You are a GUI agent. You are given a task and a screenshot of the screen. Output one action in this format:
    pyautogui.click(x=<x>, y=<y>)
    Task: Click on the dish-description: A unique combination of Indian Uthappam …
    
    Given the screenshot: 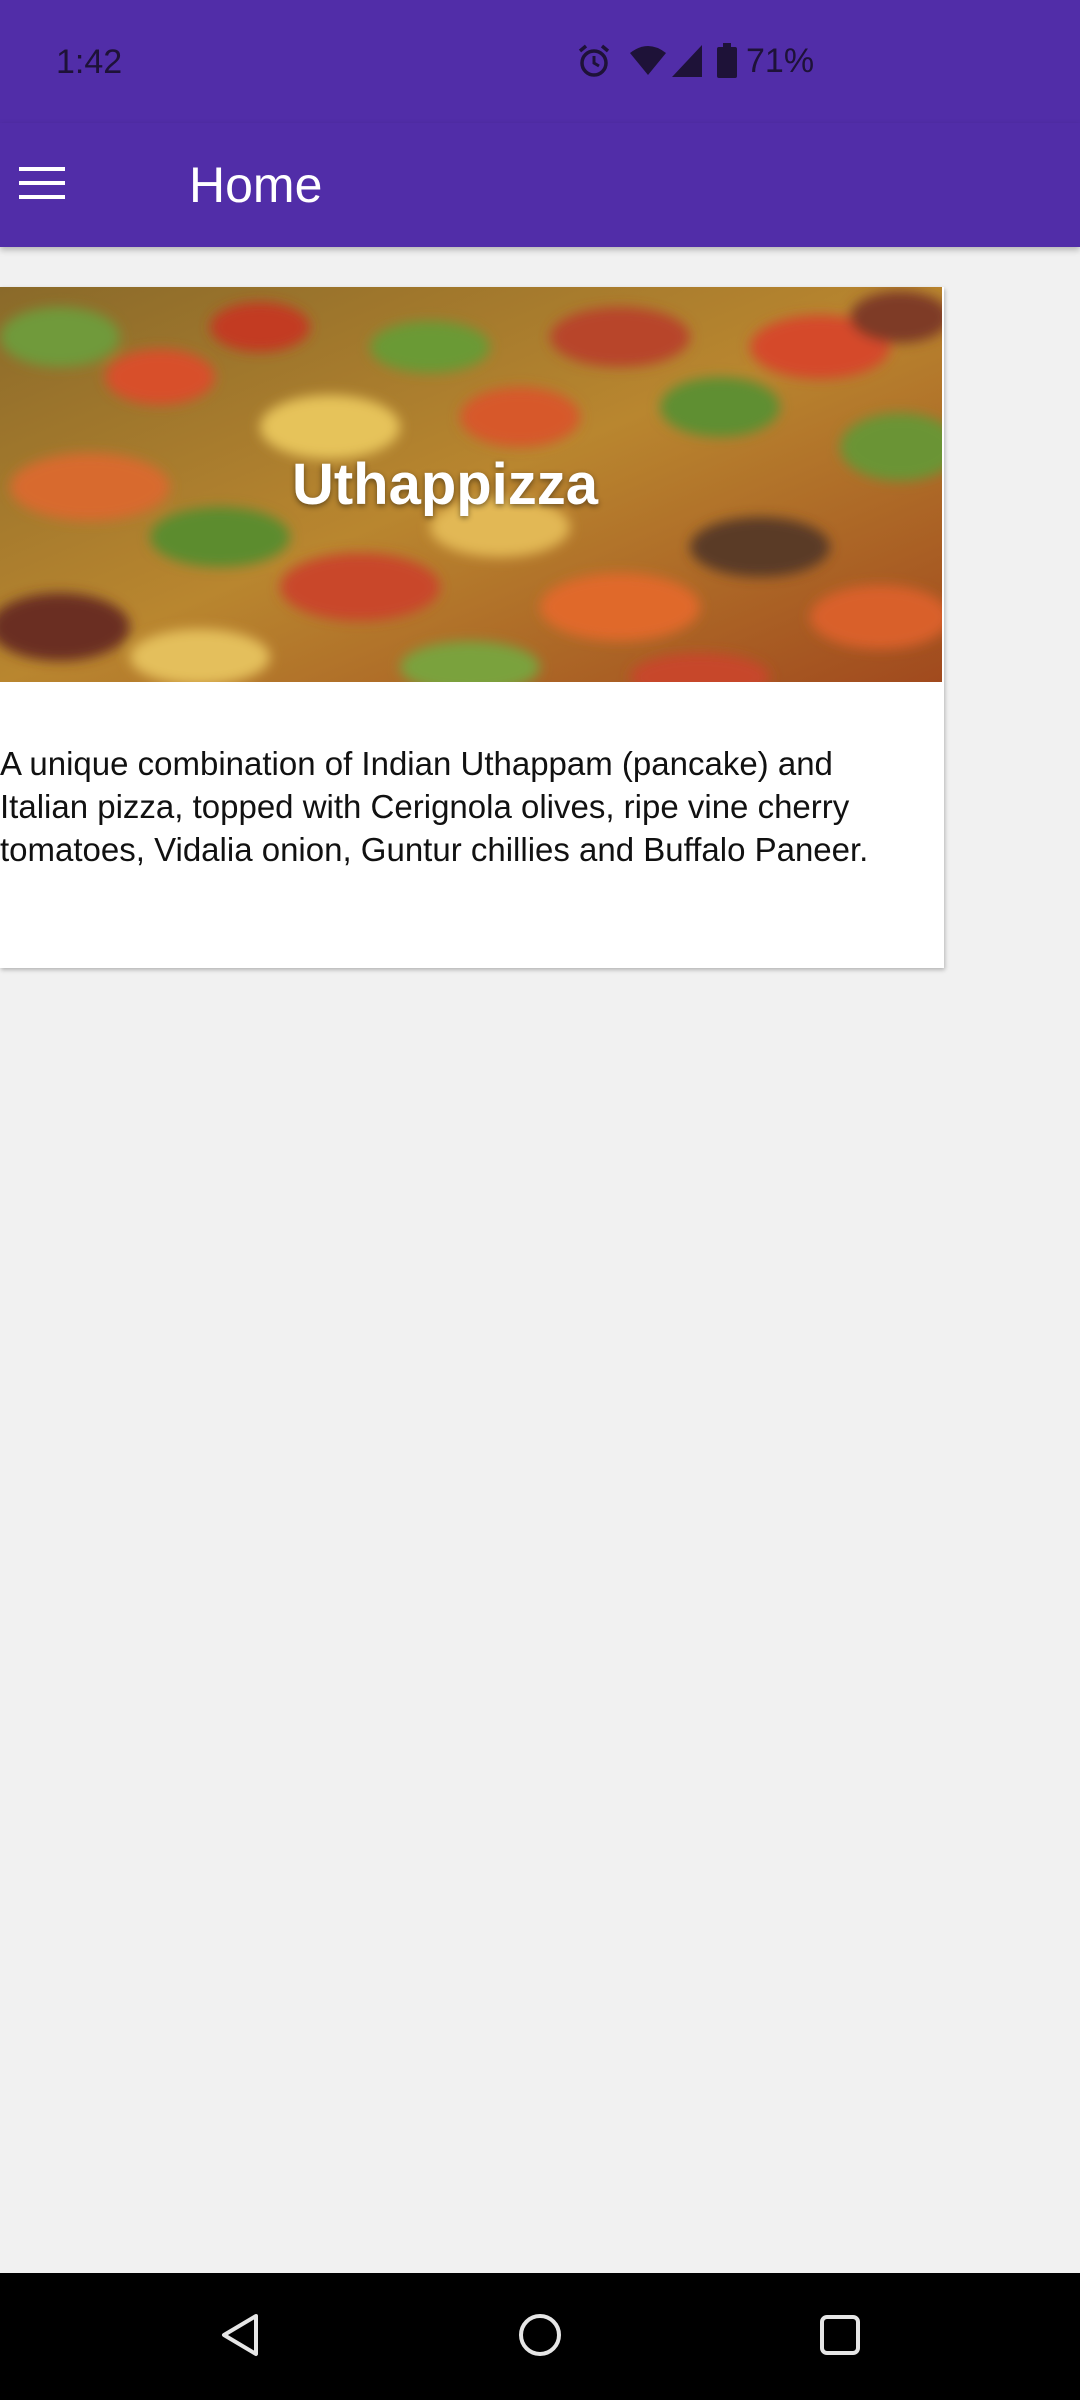 What is the action you would take?
    pyautogui.click(x=434, y=806)
    